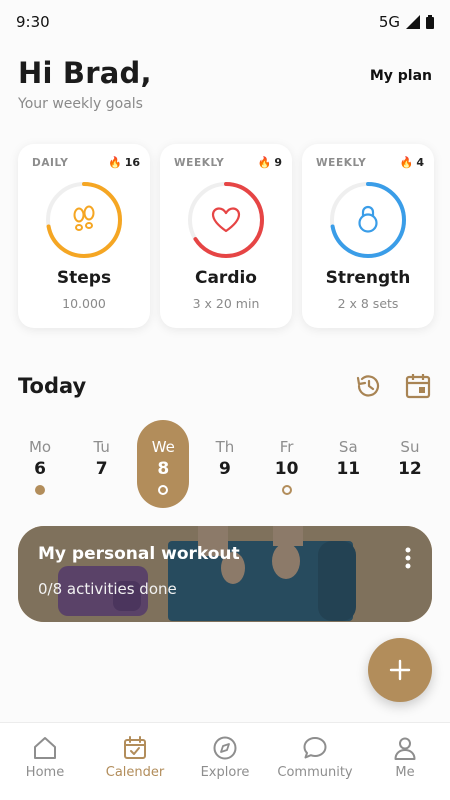 Image resolution: width=450 pixels, height=800 pixels. I want to click on goal-card-steps: DAILY 🔥 16 Steps 10.000, so click(84, 236).